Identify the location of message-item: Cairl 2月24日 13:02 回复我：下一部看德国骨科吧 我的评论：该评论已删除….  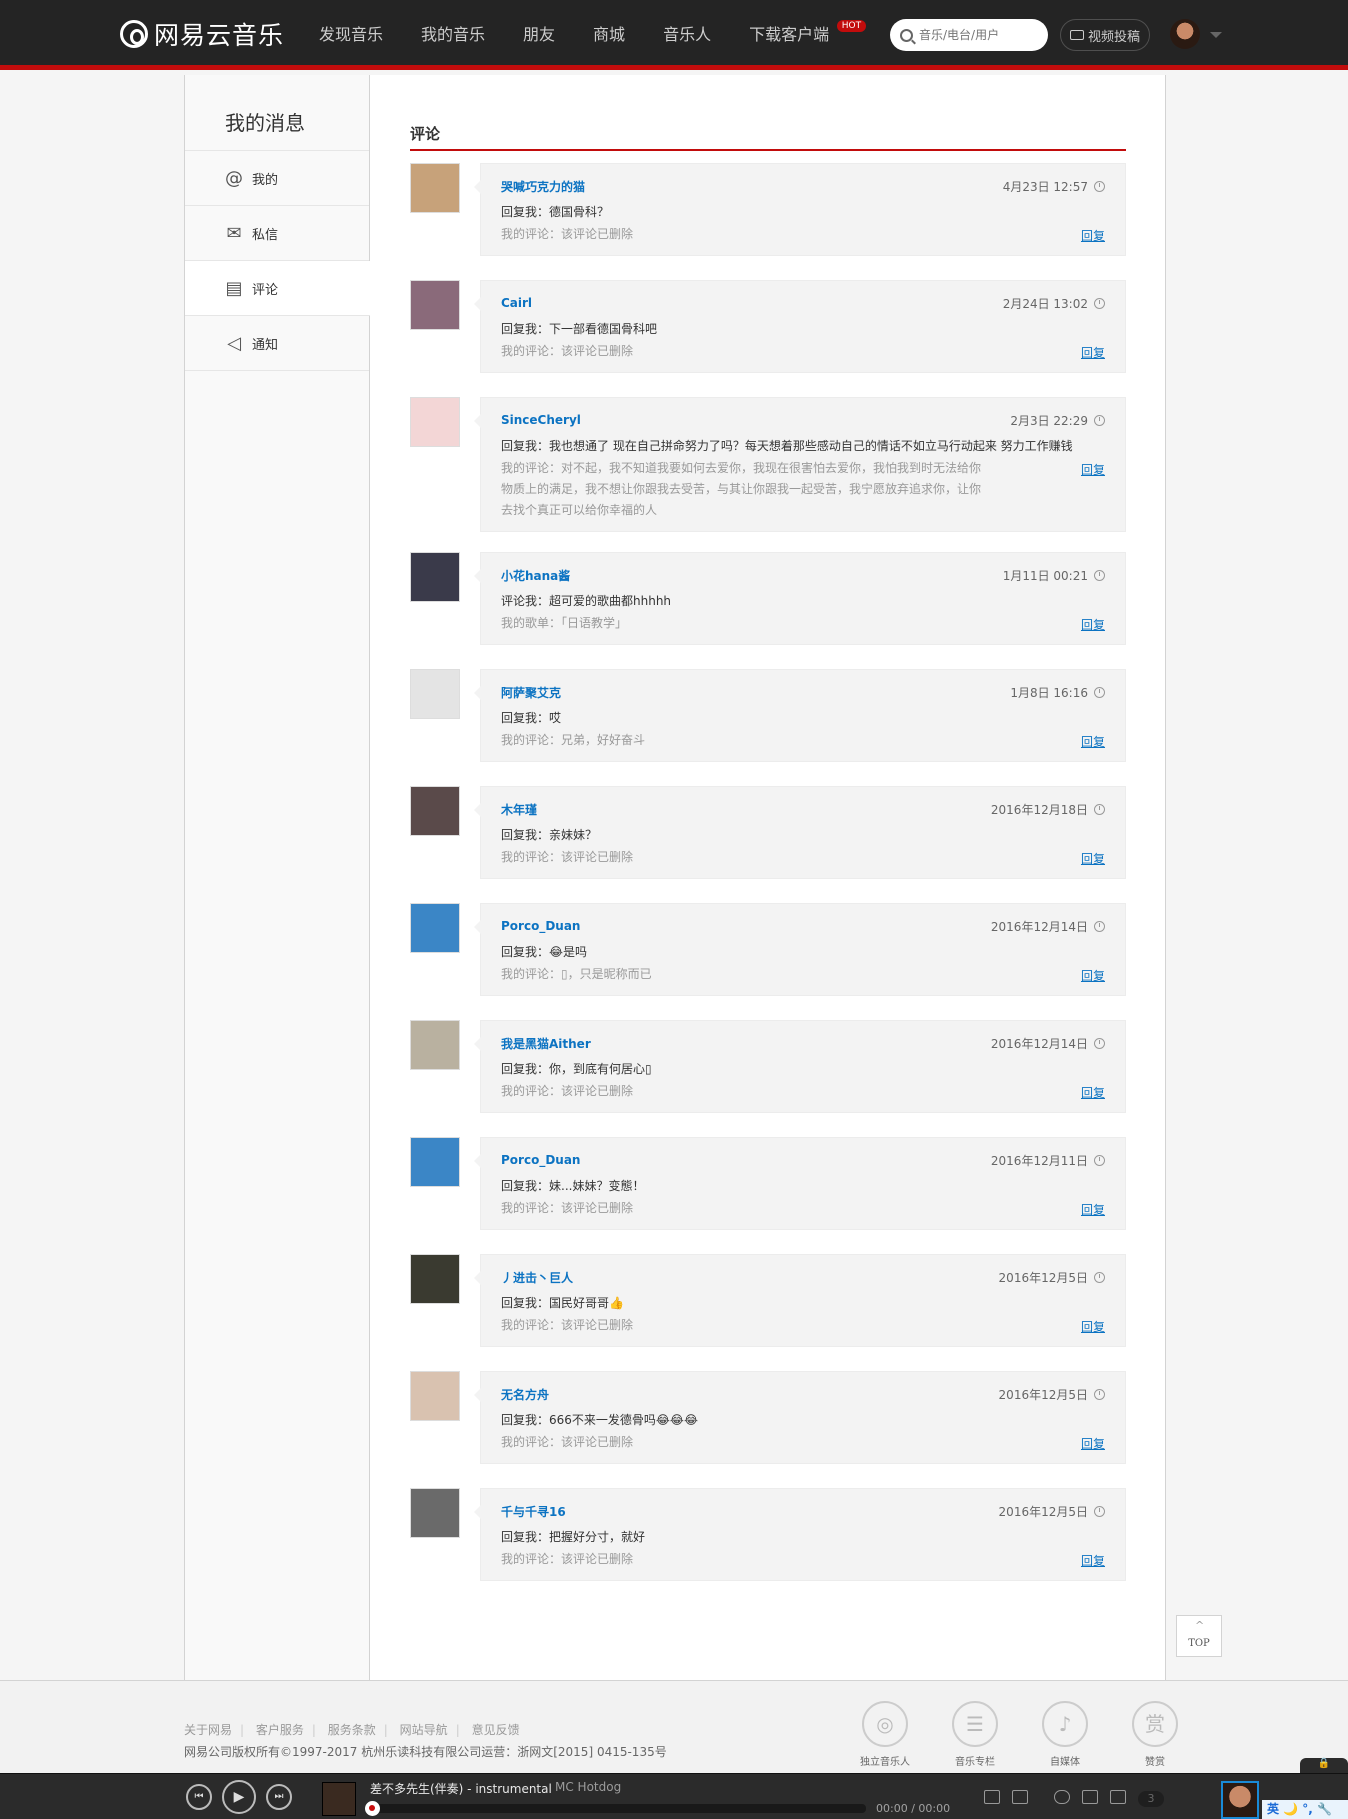
(768, 328).